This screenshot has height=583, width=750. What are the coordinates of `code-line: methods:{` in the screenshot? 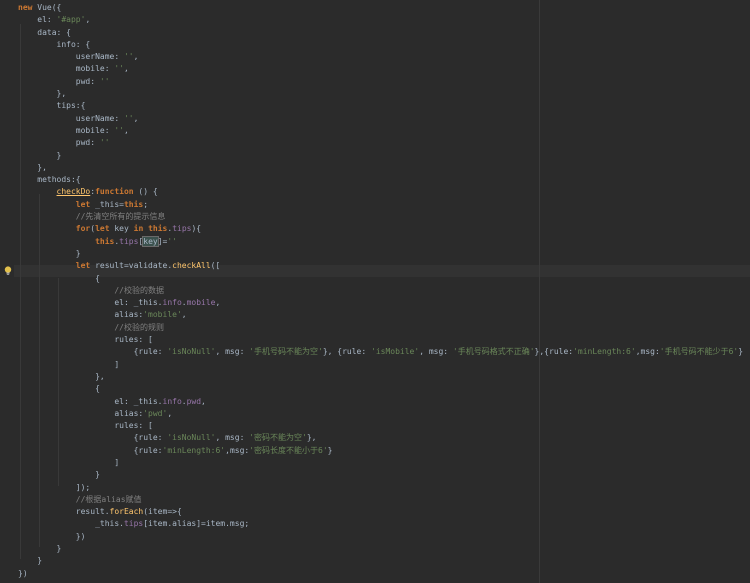 It's located at (380, 180).